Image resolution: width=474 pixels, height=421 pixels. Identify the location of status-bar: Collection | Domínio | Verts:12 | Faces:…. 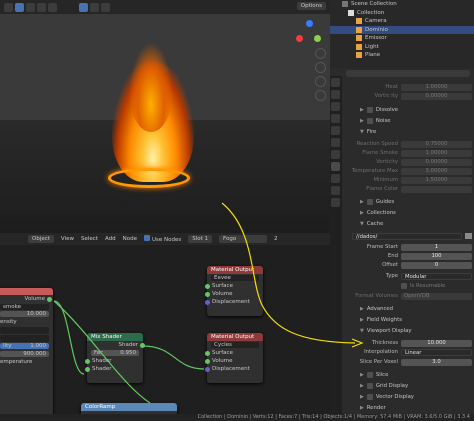
(237, 417).